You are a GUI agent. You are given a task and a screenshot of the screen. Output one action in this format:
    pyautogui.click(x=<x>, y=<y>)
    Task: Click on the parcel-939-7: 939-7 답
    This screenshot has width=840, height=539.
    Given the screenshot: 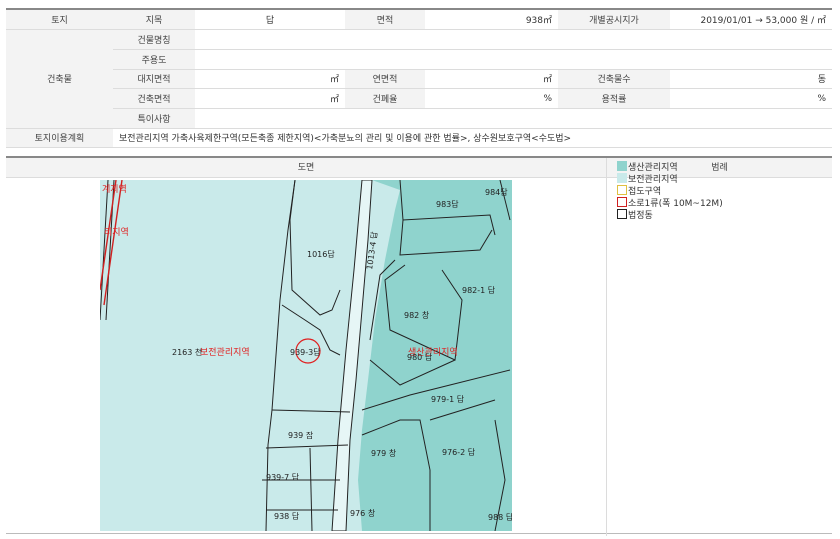 What is the action you would take?
    pyautogui.click(x=283, y=477)
    